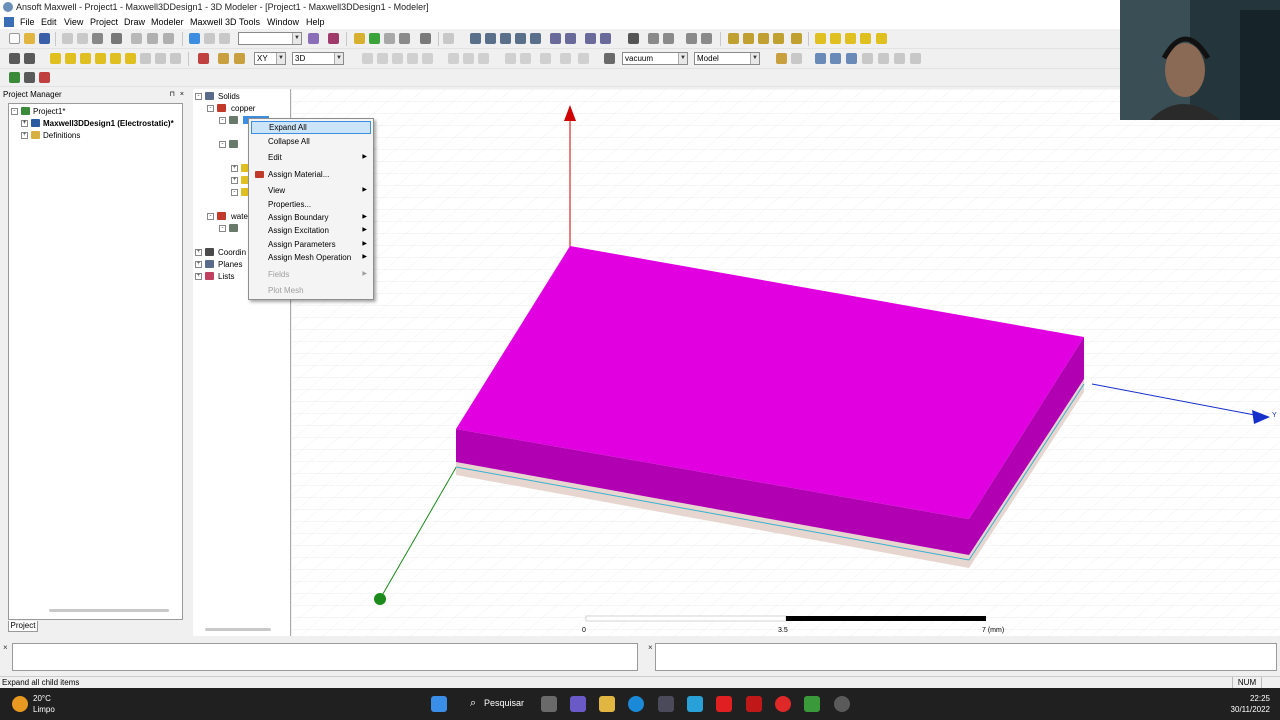 This screenshot has height=720, width=1280. I want to click on thicken-icon, so click(583, 58).